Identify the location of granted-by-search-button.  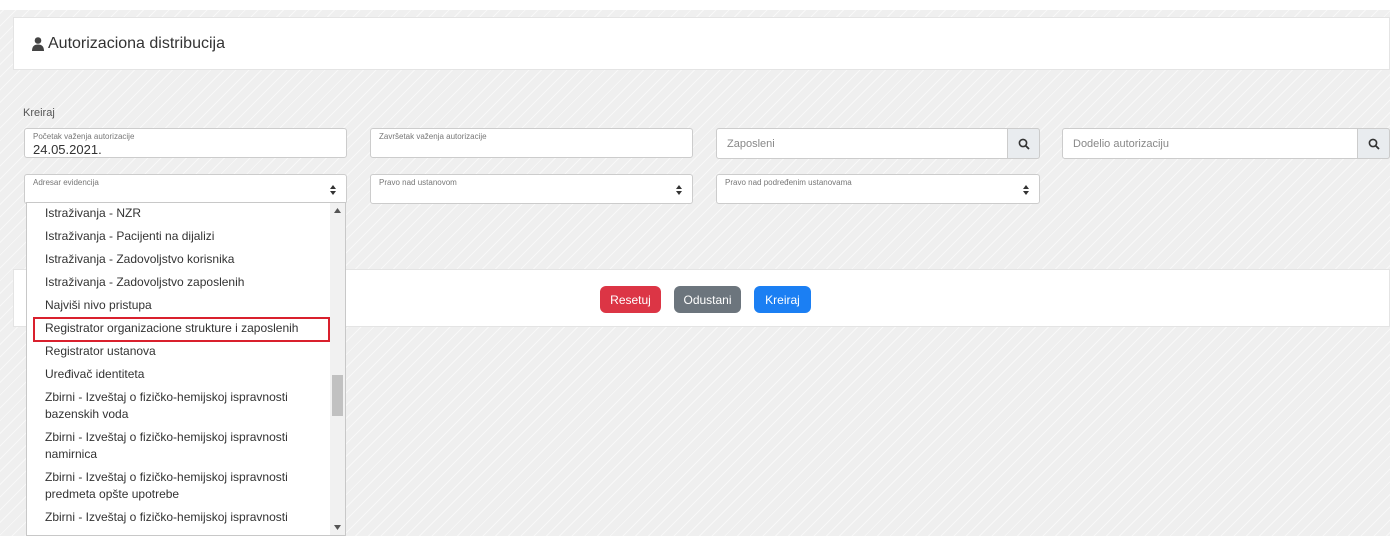
(1373, 143).